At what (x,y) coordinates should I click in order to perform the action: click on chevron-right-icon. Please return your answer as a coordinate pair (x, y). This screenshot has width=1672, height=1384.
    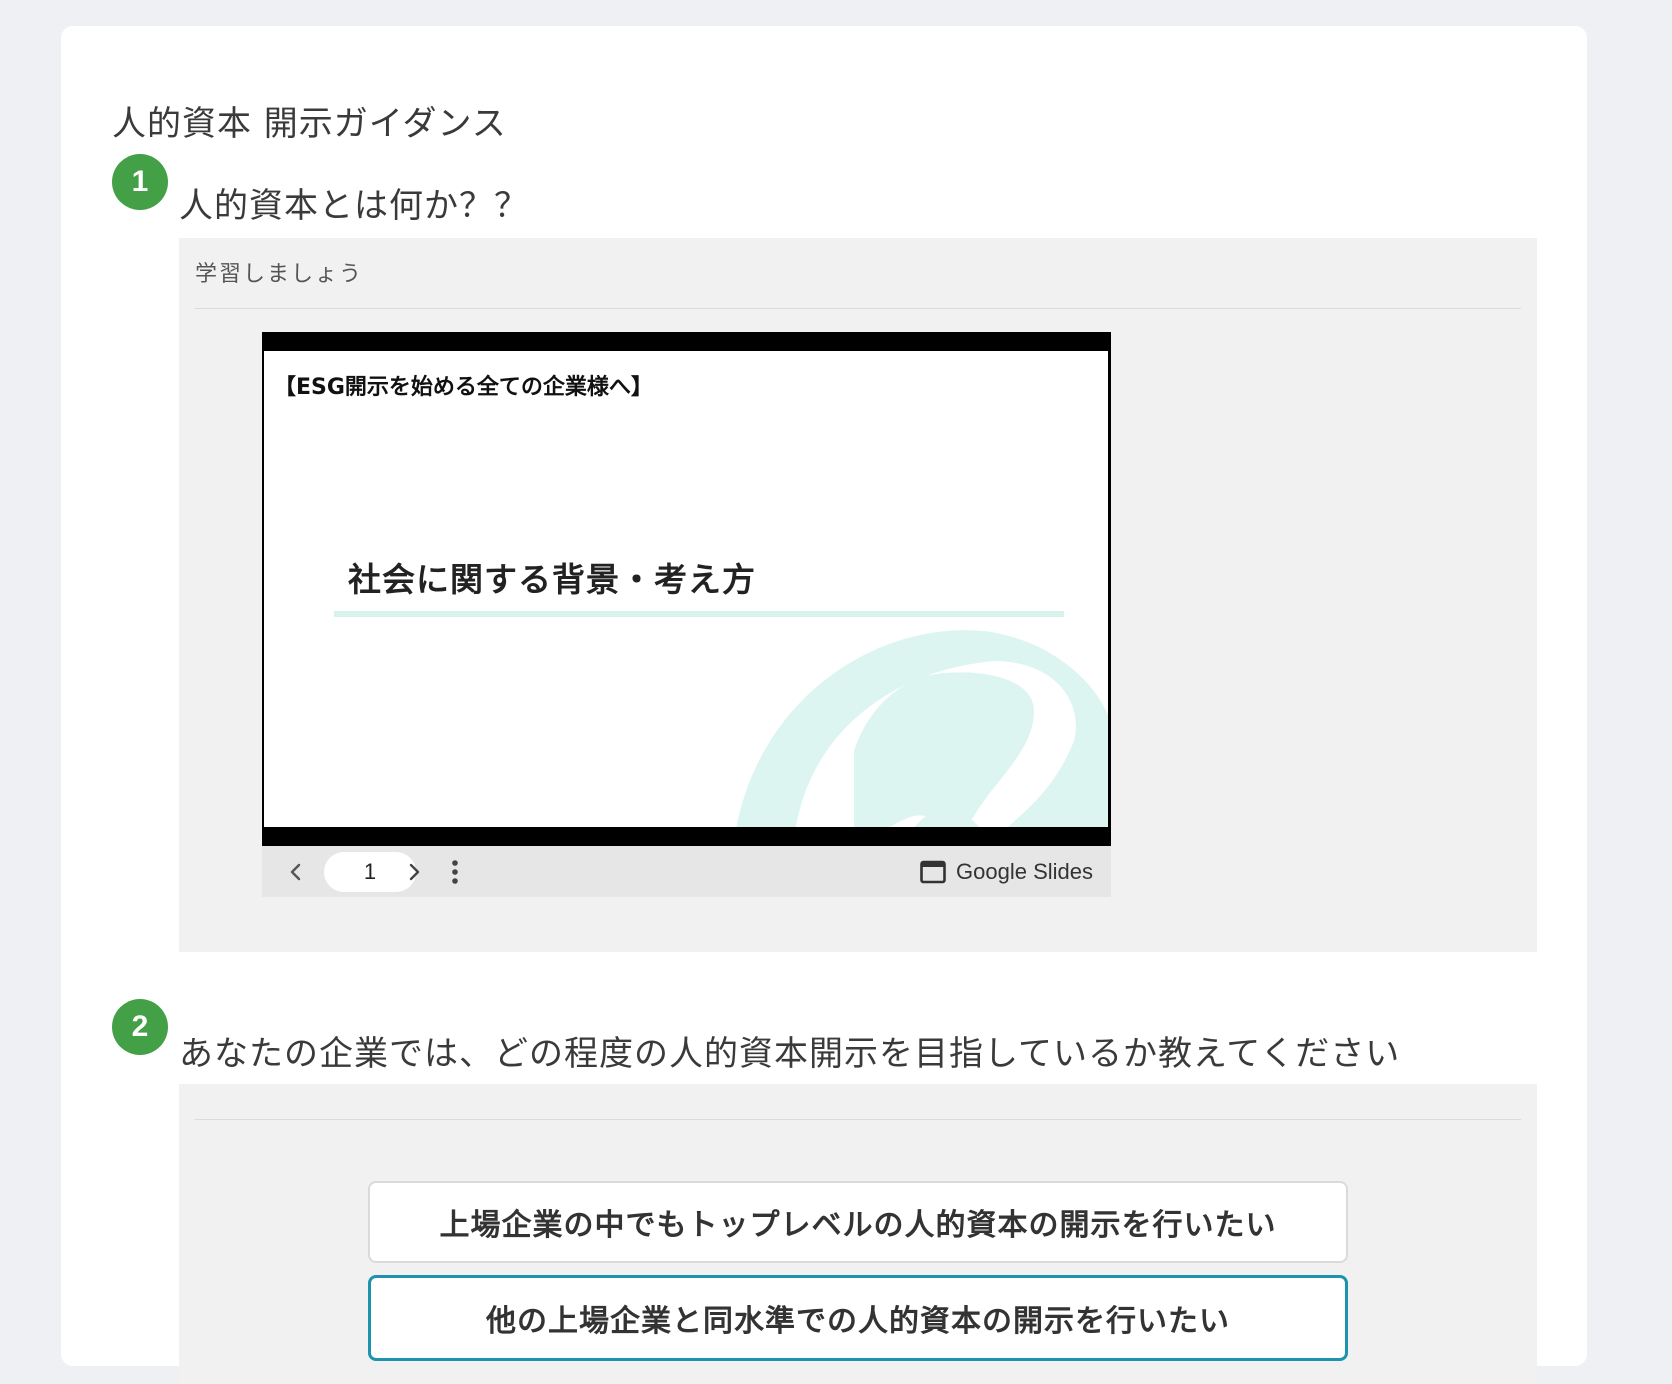
    Looking at the image, I should click on (414, 872).